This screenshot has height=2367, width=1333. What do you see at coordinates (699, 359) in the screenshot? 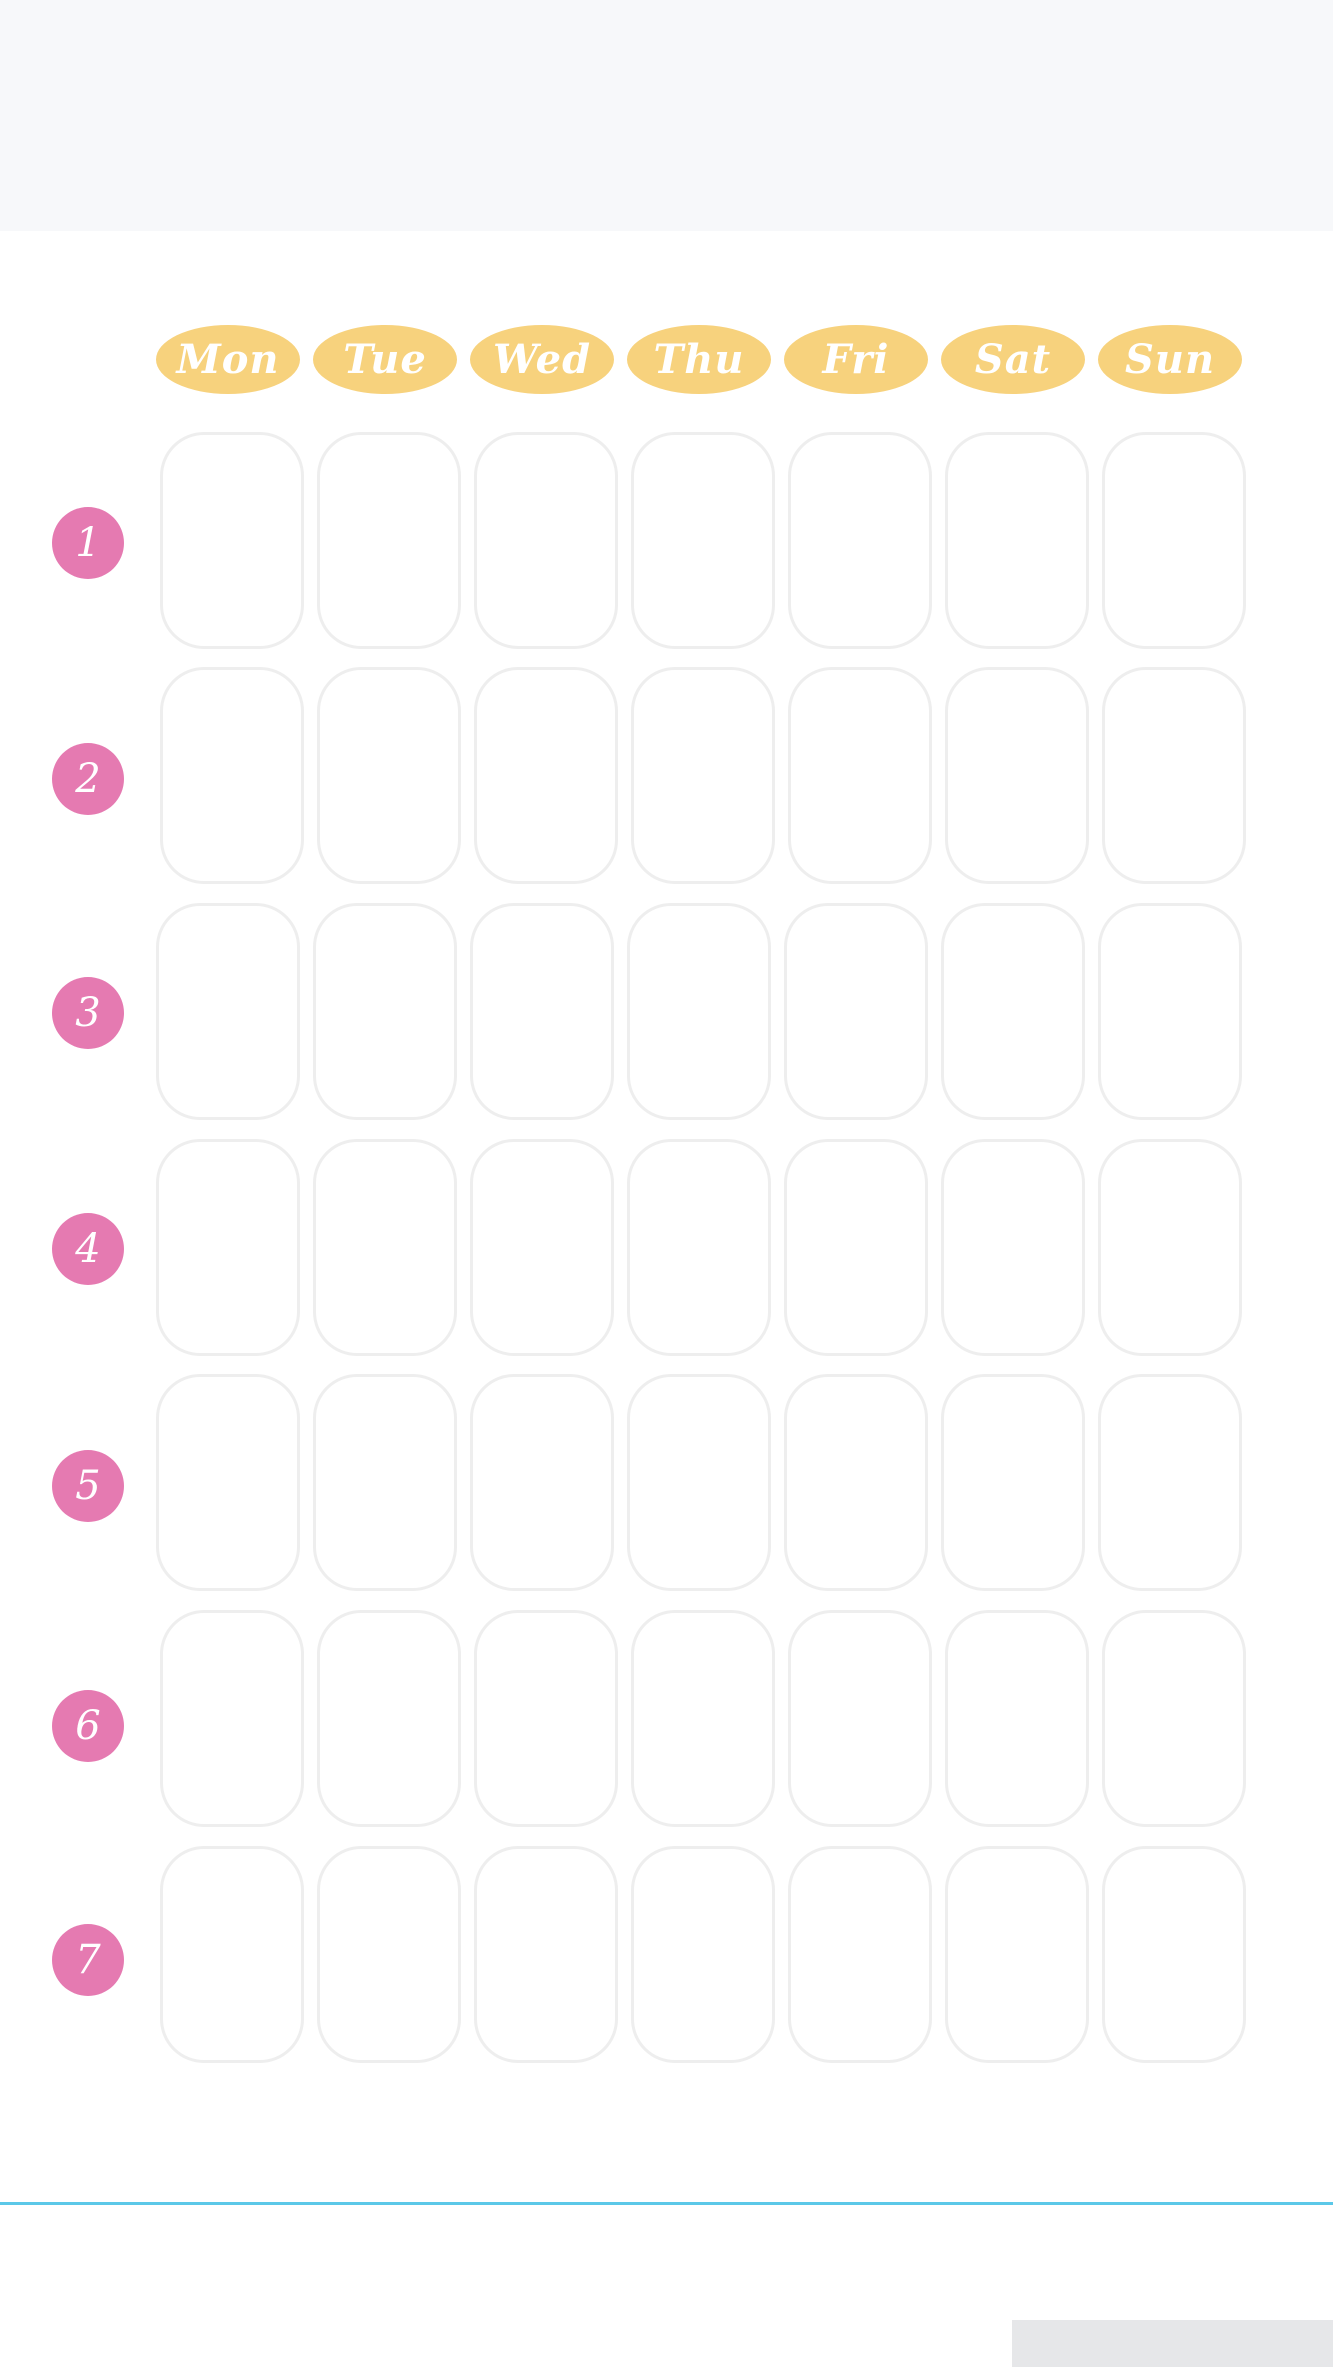
I see `day-header-thu: Thu` at bounding box center [699, 359].